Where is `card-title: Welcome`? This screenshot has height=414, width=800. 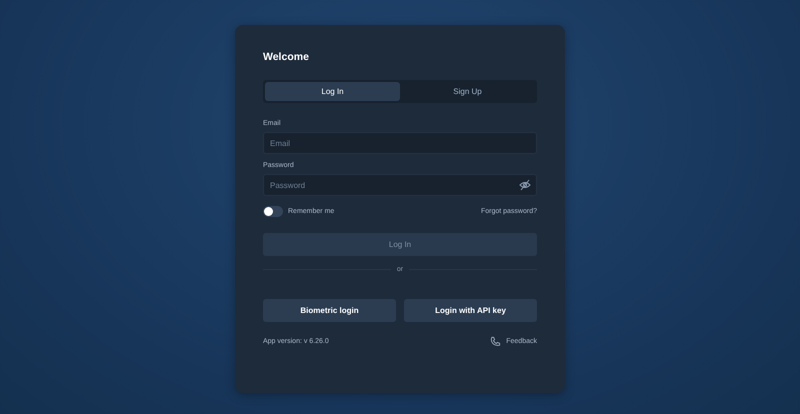
card-title: Welcome is located at coordinates (286, 57).